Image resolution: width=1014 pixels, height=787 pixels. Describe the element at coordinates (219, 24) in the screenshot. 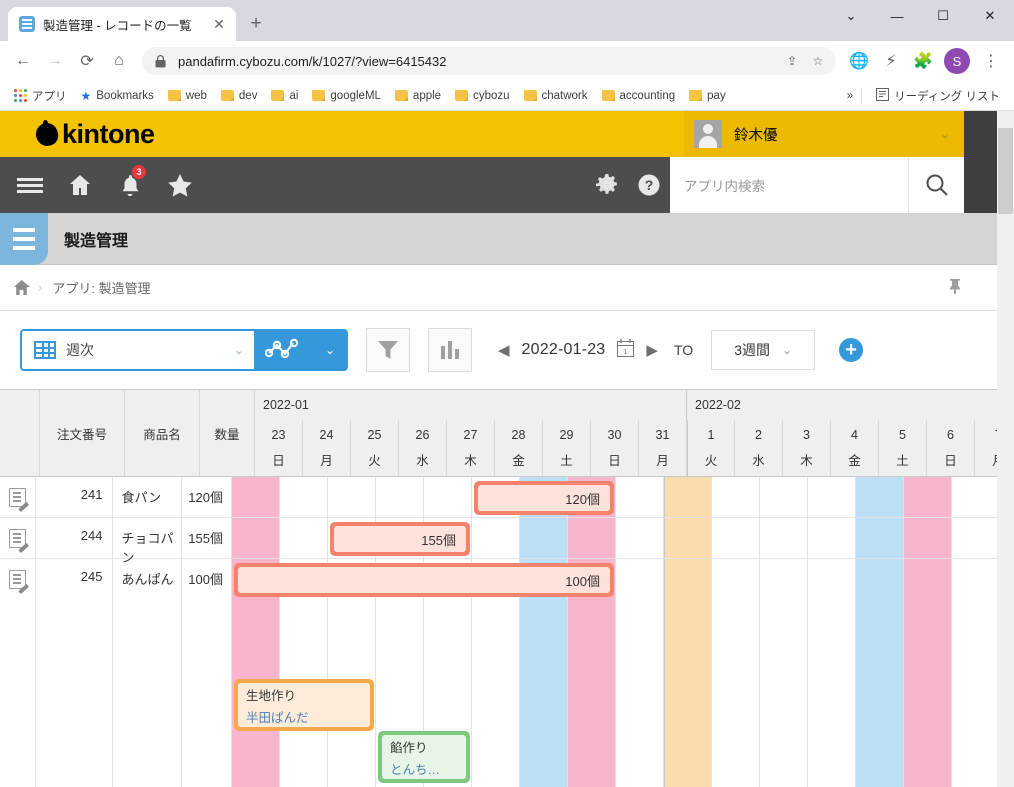

I see `close-tab-icon: ✕` at that location.